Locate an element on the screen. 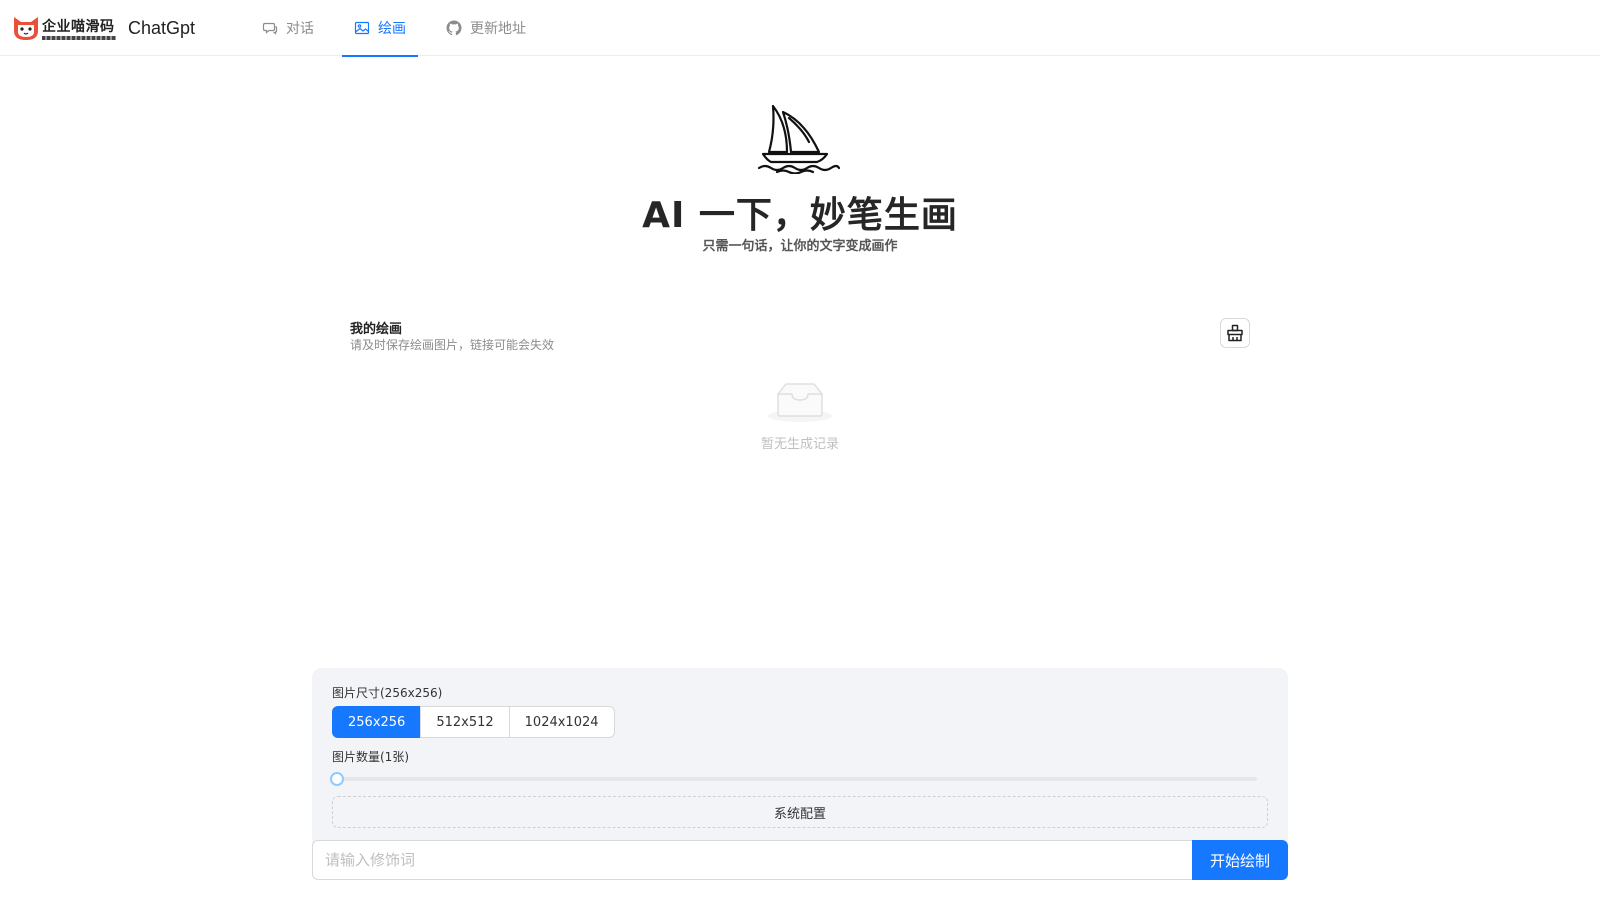  count-slider-track is located at coordinates (797, 779).